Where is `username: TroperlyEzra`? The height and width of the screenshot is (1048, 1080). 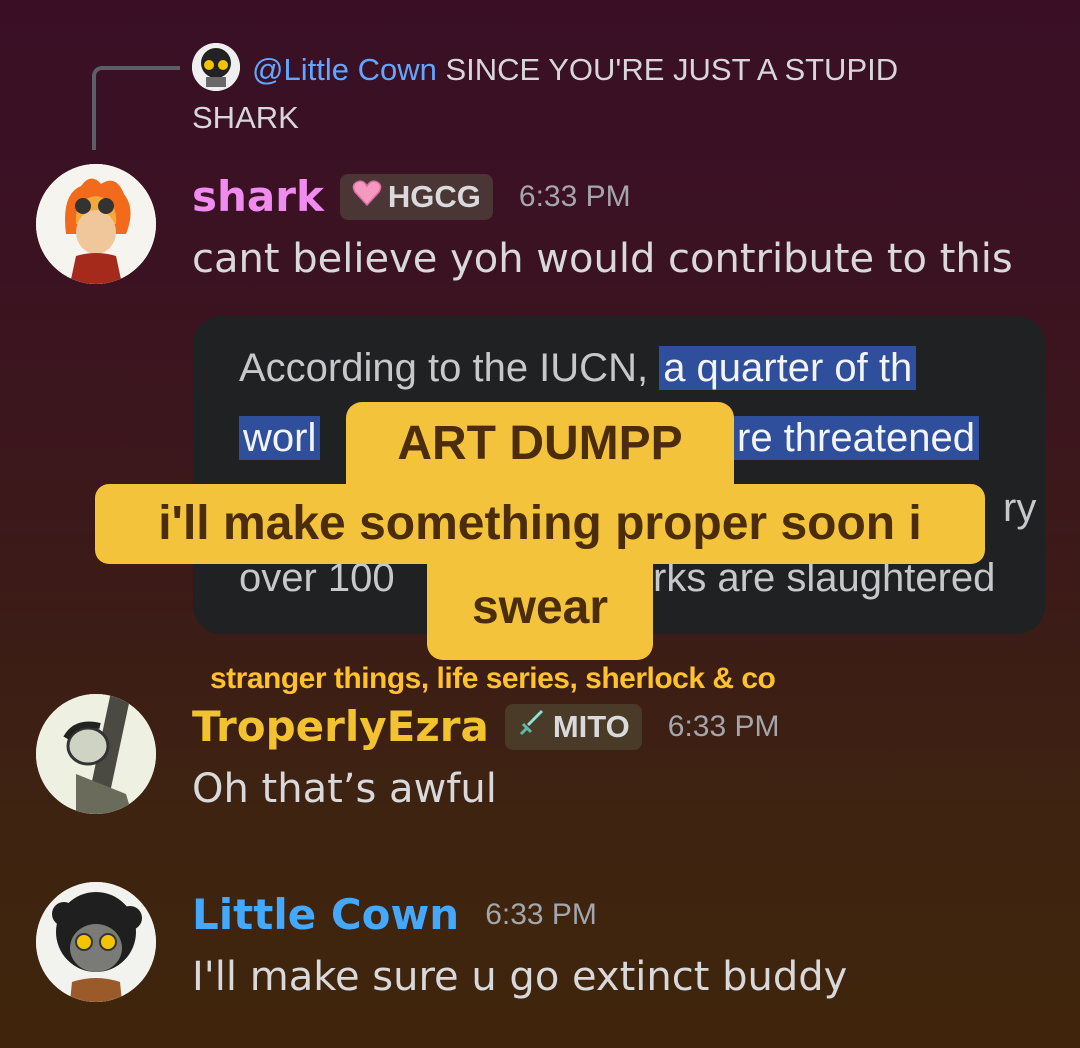
username: TroperlyEzra is located at coordinates (340, 726).